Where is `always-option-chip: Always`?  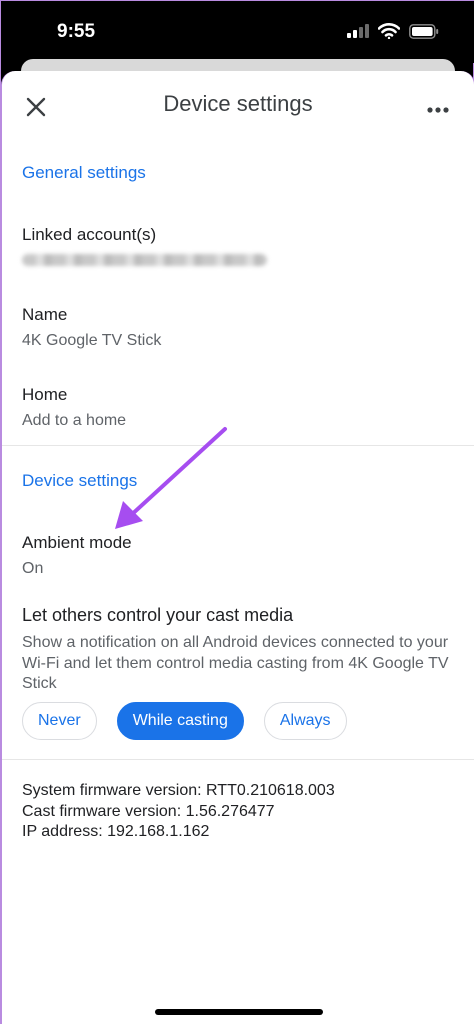
always-option-chip: Always is located at coordinates (305, 721).